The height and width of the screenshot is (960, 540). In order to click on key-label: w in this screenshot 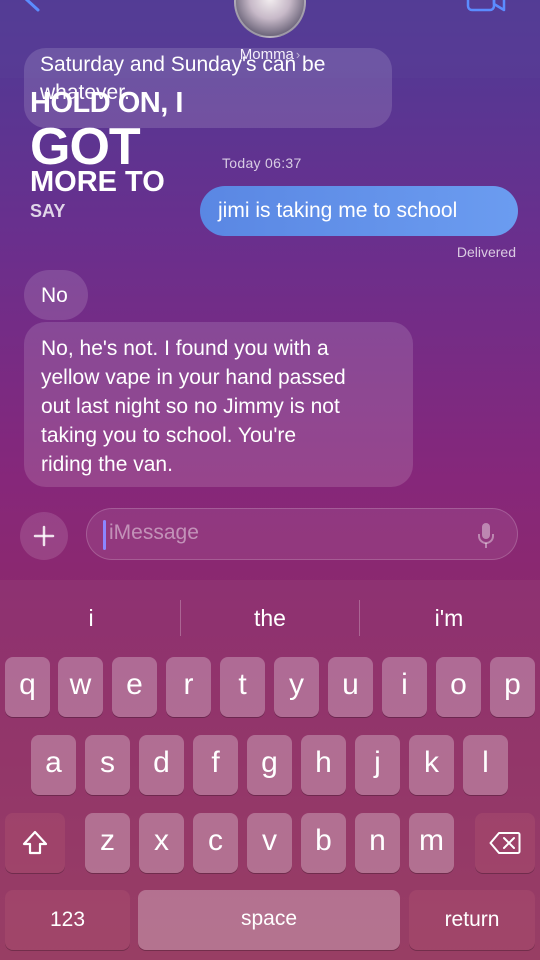, I will do `click(80, 684)`.